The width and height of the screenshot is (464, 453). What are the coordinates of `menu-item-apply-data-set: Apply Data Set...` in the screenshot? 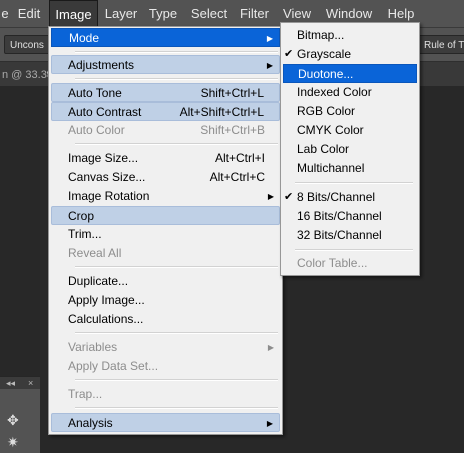 It's located at (165, 366).